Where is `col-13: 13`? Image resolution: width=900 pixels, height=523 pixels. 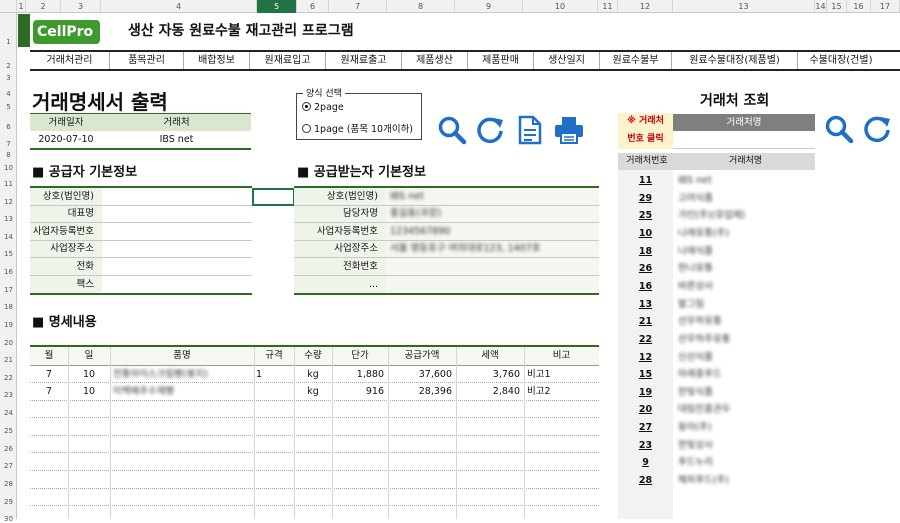
col-13: 13 is located at coordinates (744, 6).